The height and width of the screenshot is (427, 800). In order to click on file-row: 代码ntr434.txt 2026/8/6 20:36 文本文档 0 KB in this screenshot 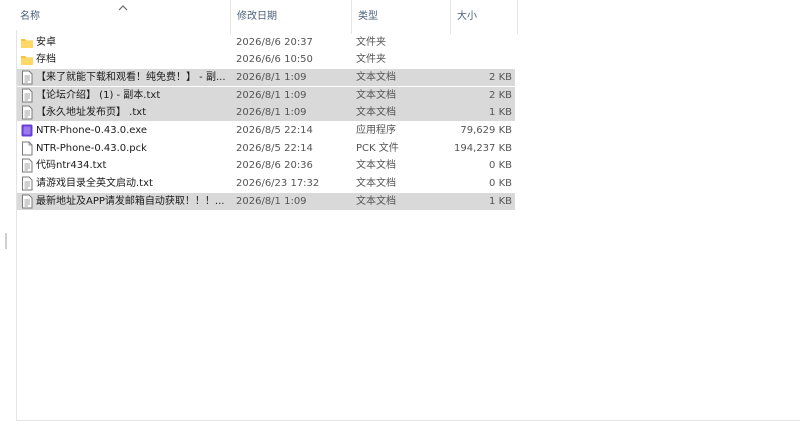, I will do `click(266, 165)`.